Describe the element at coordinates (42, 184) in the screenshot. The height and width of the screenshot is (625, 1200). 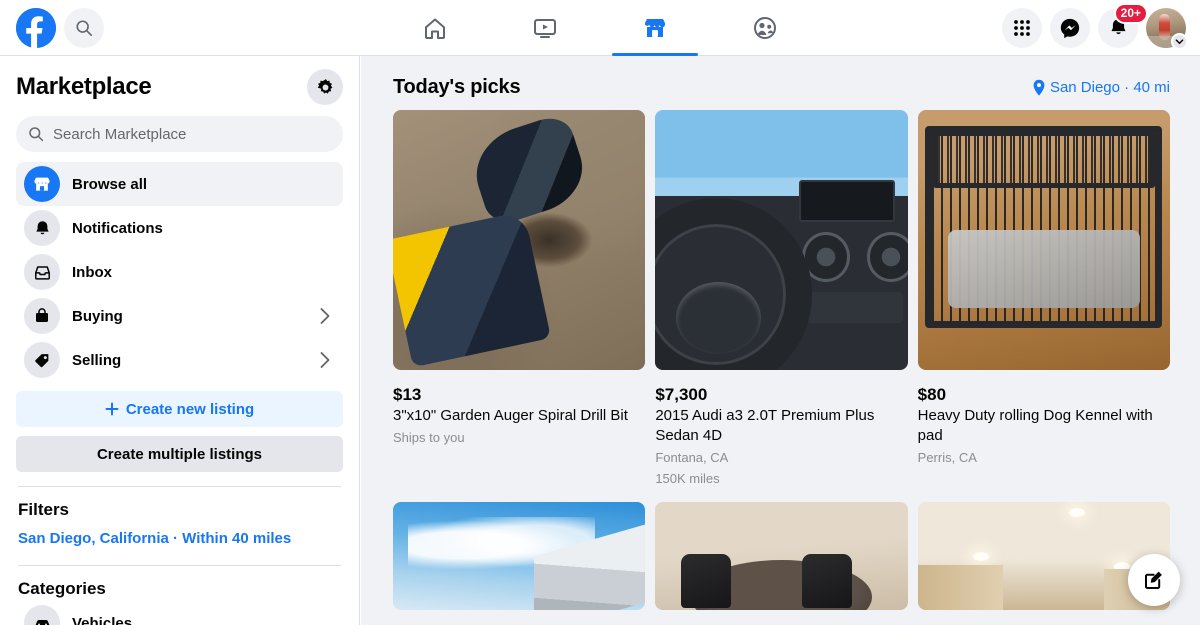
I see `store-icon` at that location.